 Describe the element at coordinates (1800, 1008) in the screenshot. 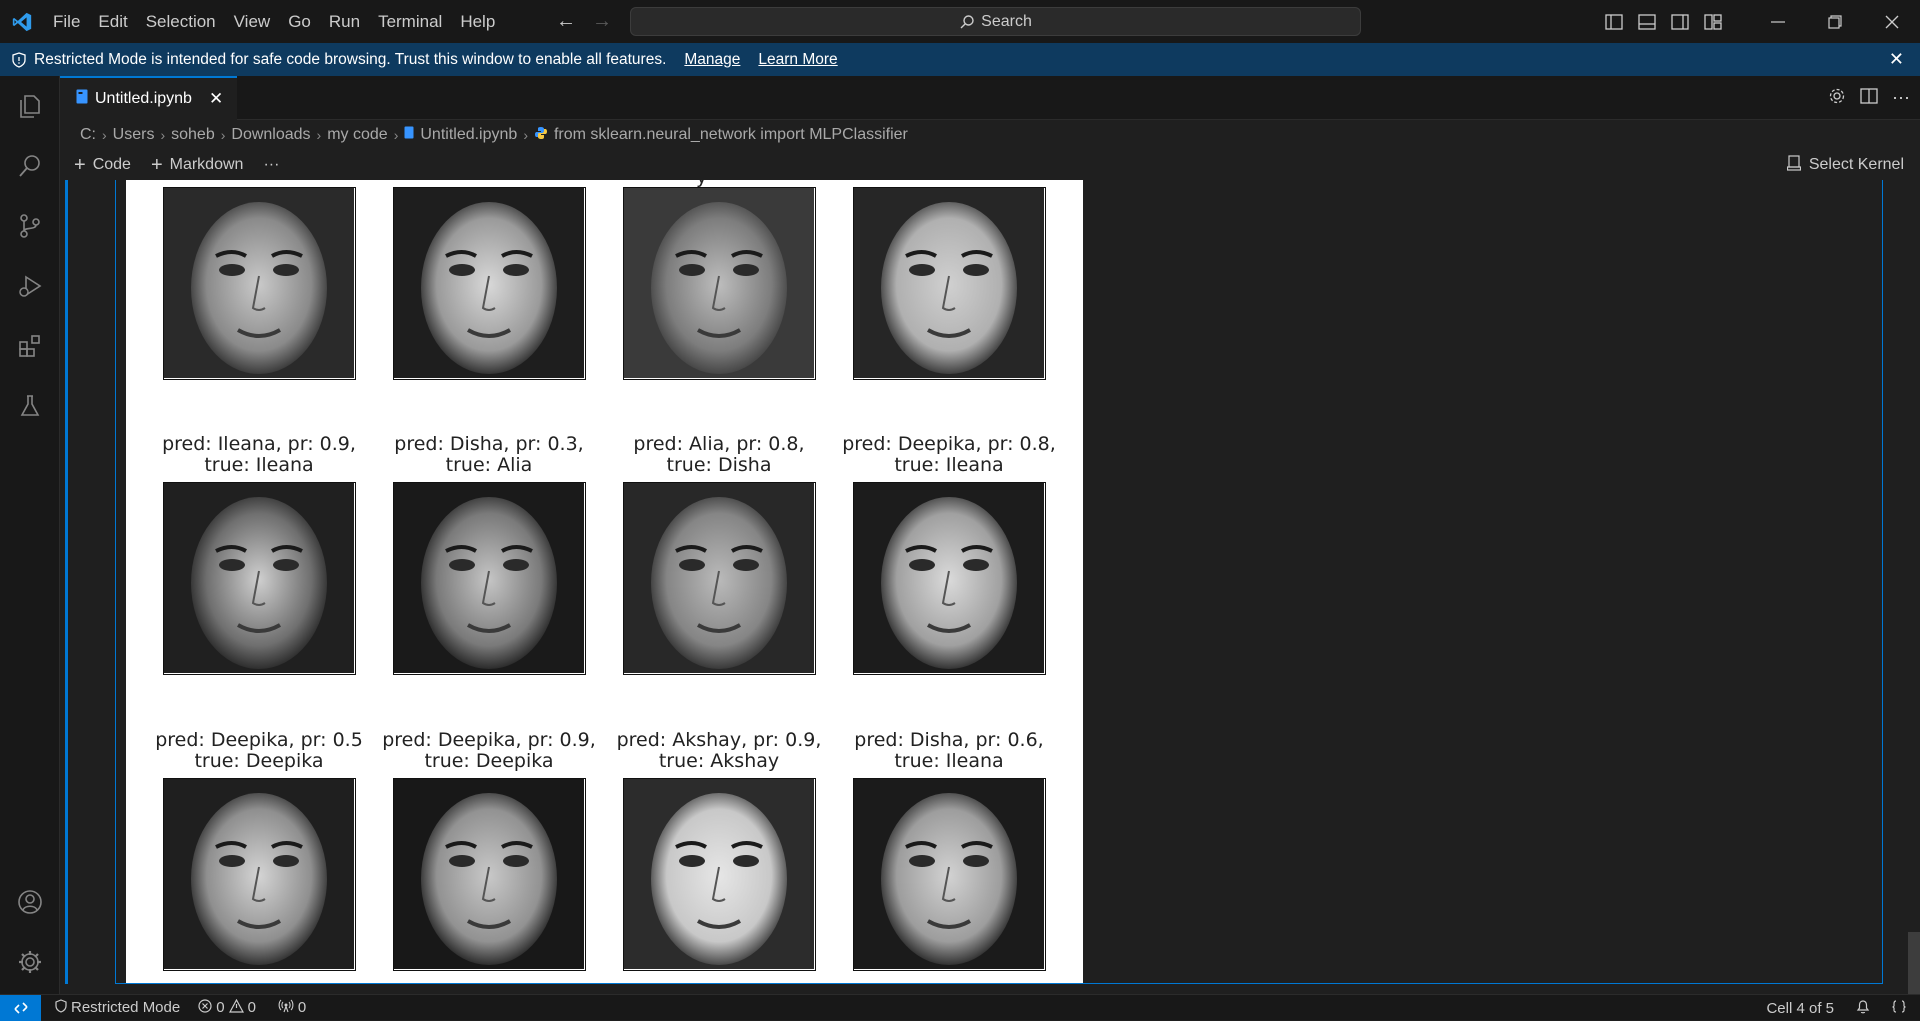

I see `cell-position: Cell 4 of 5` at that location.